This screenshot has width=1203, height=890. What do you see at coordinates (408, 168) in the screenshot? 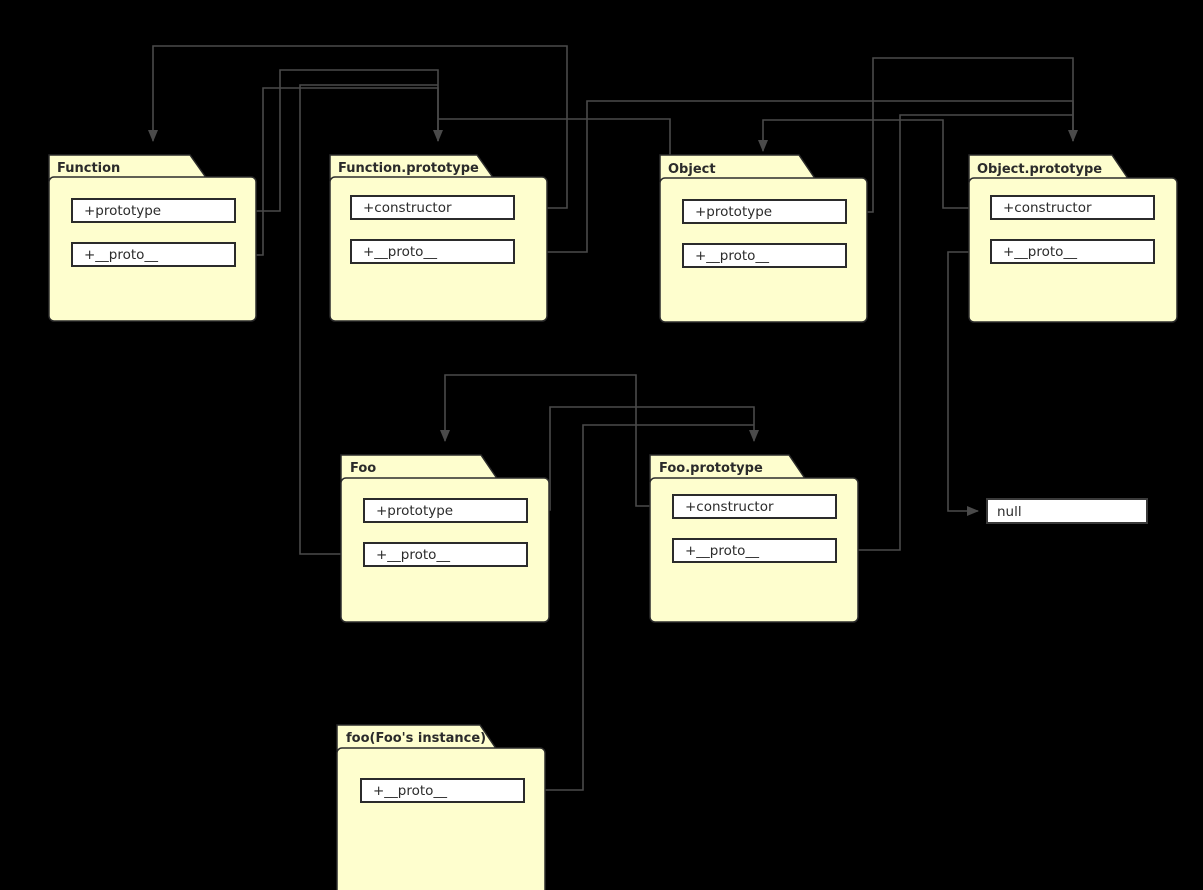
I see `node-function-prototype-title: Function.prototype` at bounding box center [408, 168].